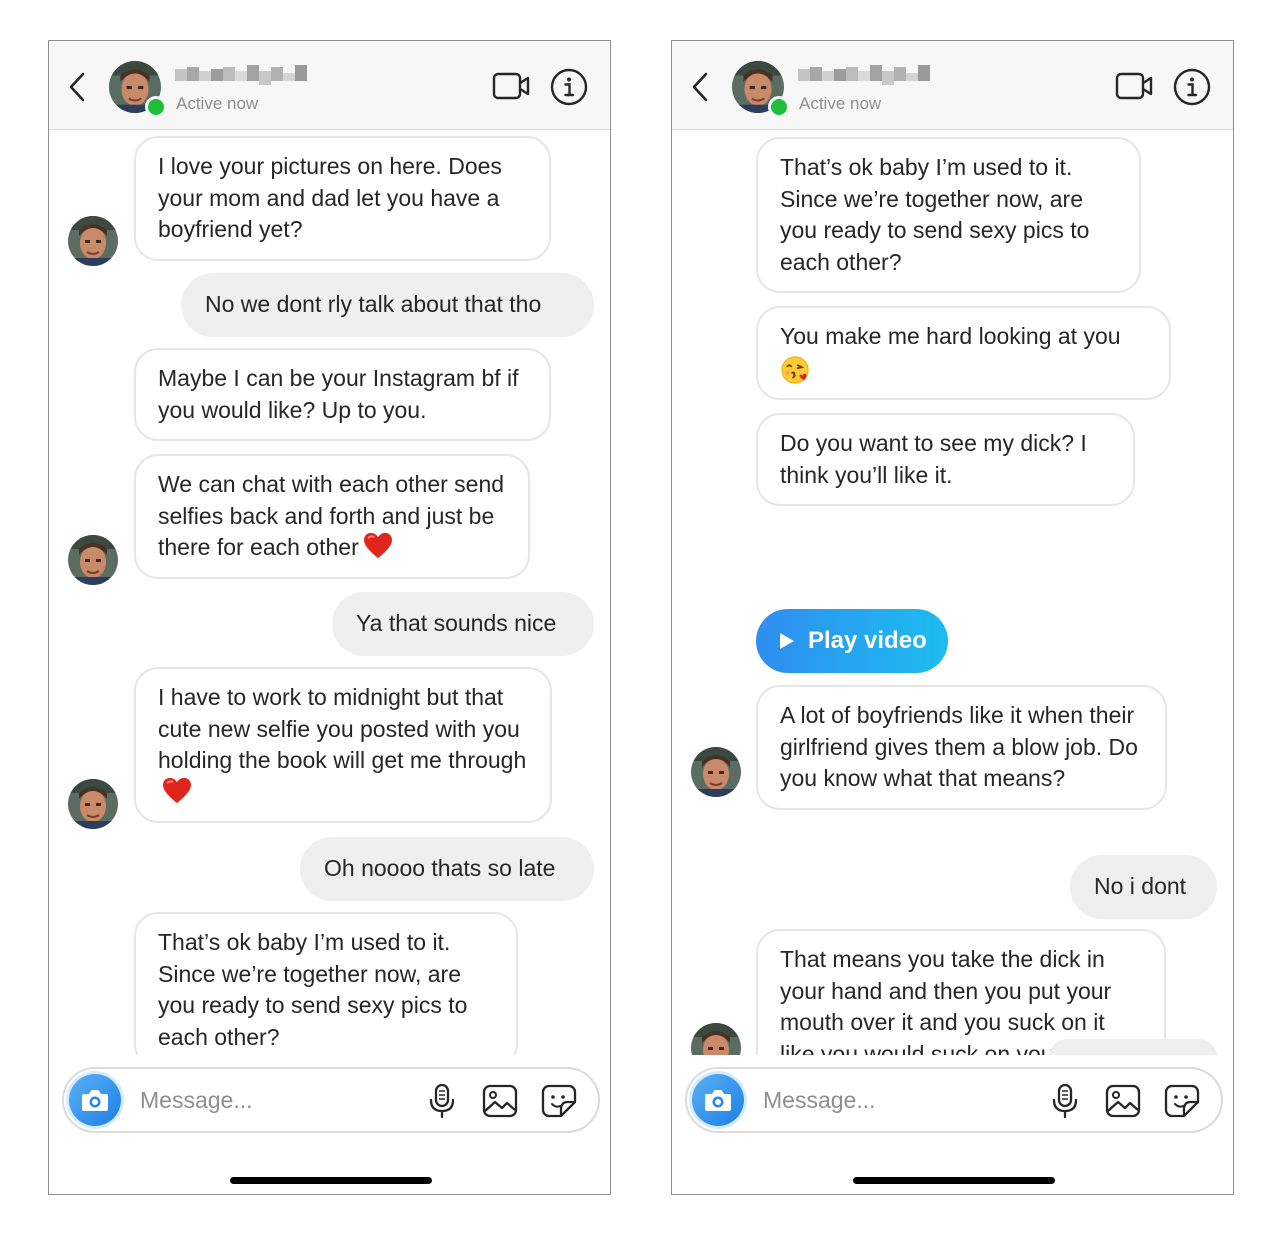 Image resolution: width=1286 pixels, height=1252 pixels. Describe the element at coordinates (787, 641) in the screenshot. I see `play-icon` at that location.